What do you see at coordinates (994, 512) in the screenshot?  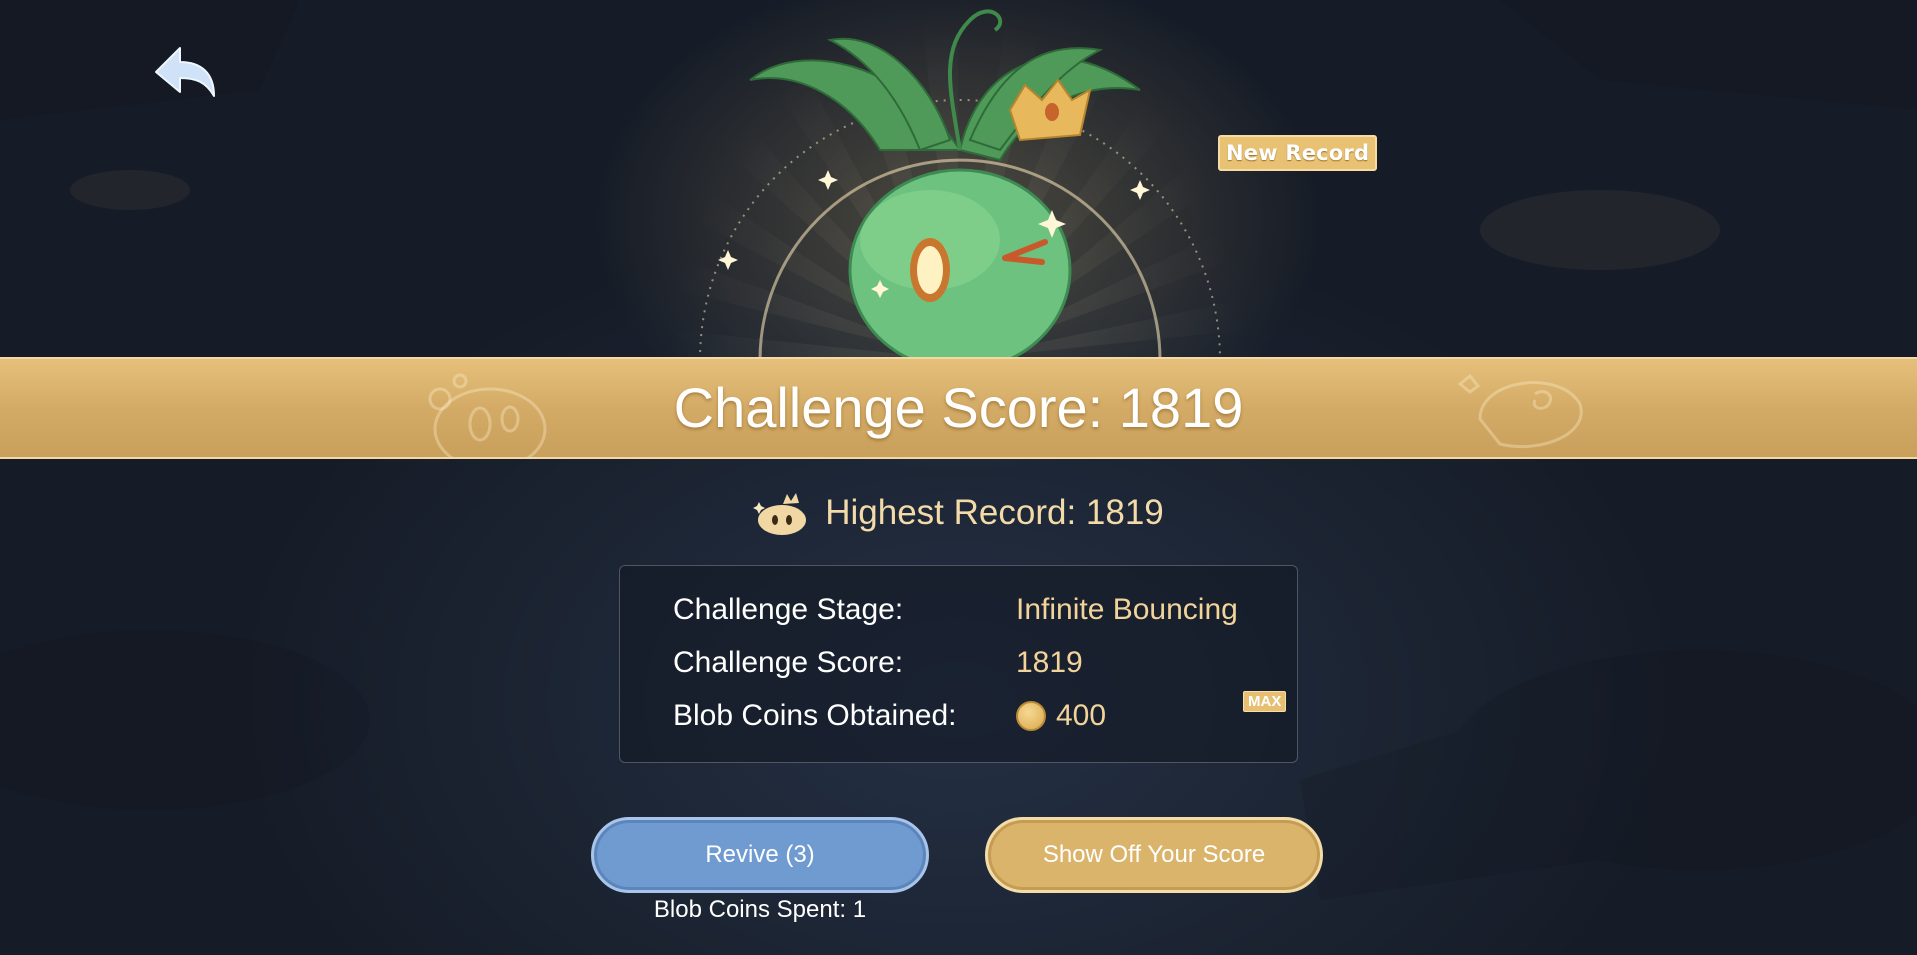 I see `highest-record-text: Highest Record: 1819` at bounding box center [994, 512].